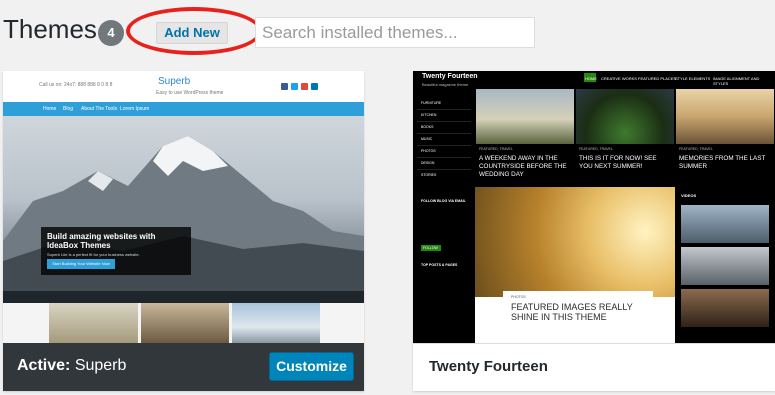  I want to click on theme-count-badge: 4, so click(111, 33).